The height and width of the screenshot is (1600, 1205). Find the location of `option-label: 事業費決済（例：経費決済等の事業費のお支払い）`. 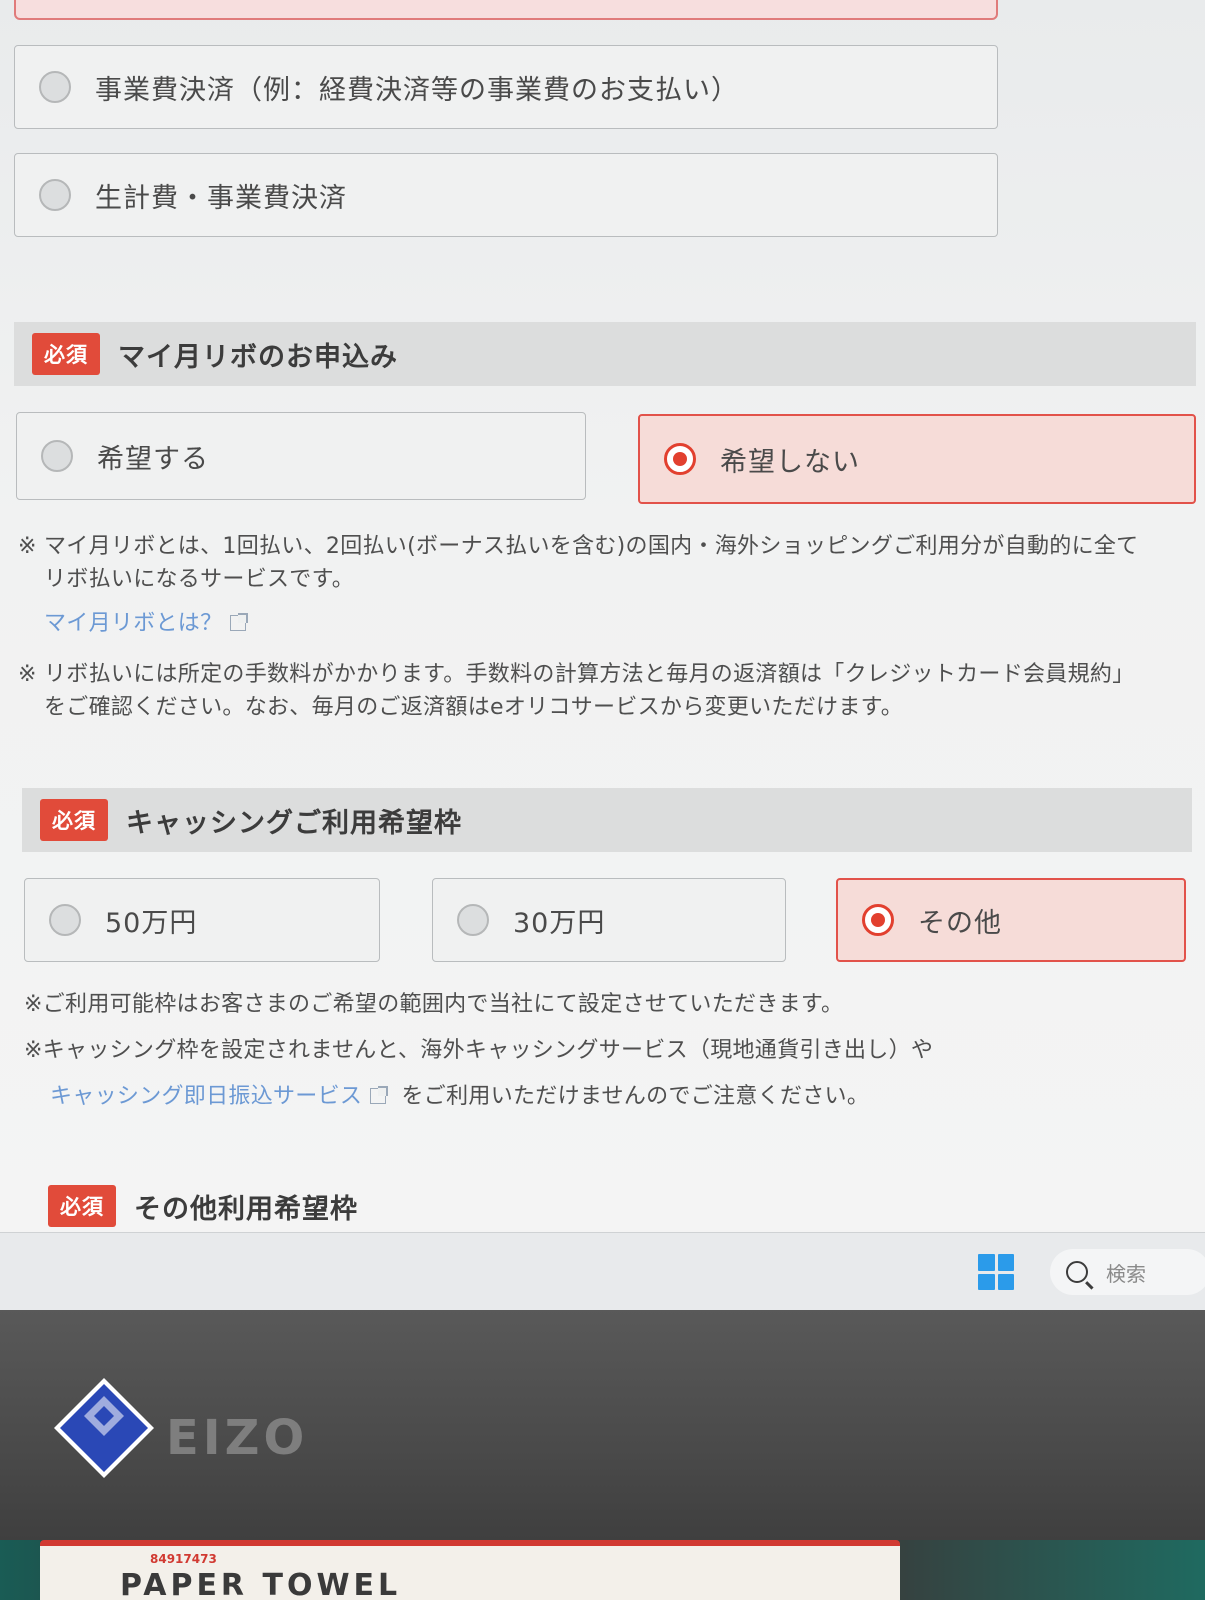

option-label: 事業費決済（例：経費決済等の事業費のお支払い） is located at coordinates (417, 90).